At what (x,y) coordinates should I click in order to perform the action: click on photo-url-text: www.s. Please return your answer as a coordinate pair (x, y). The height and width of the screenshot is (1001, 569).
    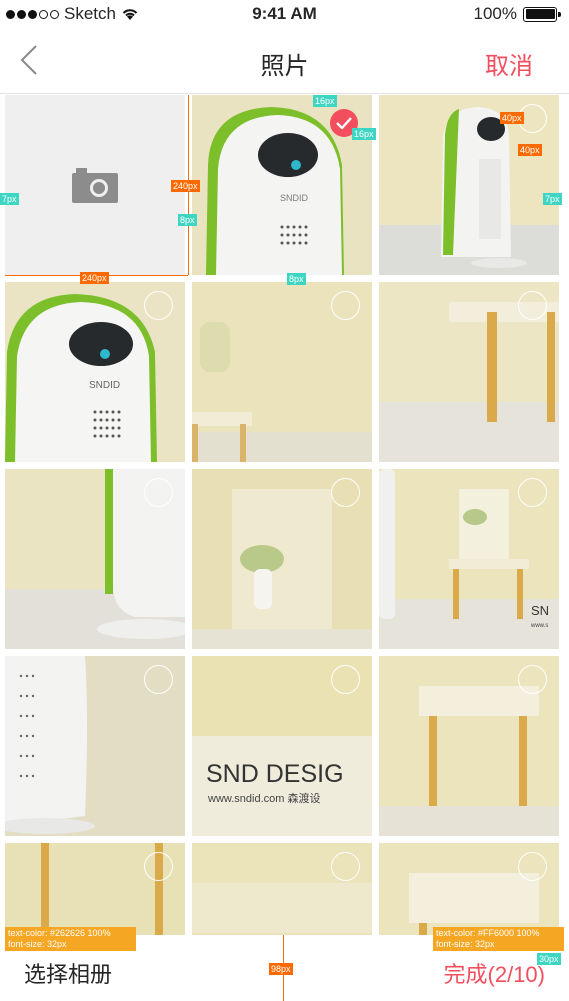
    Looking at the image, I should click on (539, 626).